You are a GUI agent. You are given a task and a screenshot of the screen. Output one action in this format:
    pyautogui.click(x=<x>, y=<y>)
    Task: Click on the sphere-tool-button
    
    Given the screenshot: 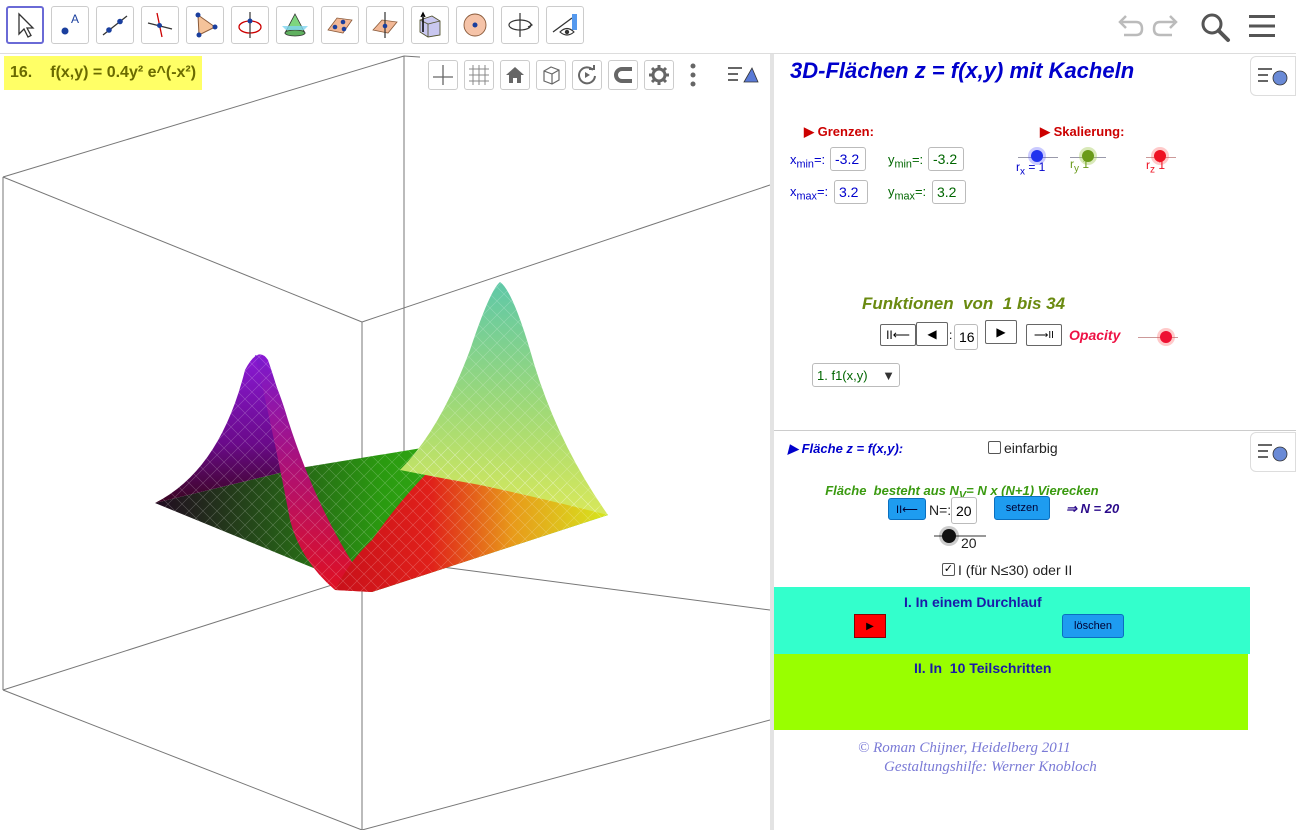 What is the action you would take?
    pyautogui.click(x=475, y=25)
    